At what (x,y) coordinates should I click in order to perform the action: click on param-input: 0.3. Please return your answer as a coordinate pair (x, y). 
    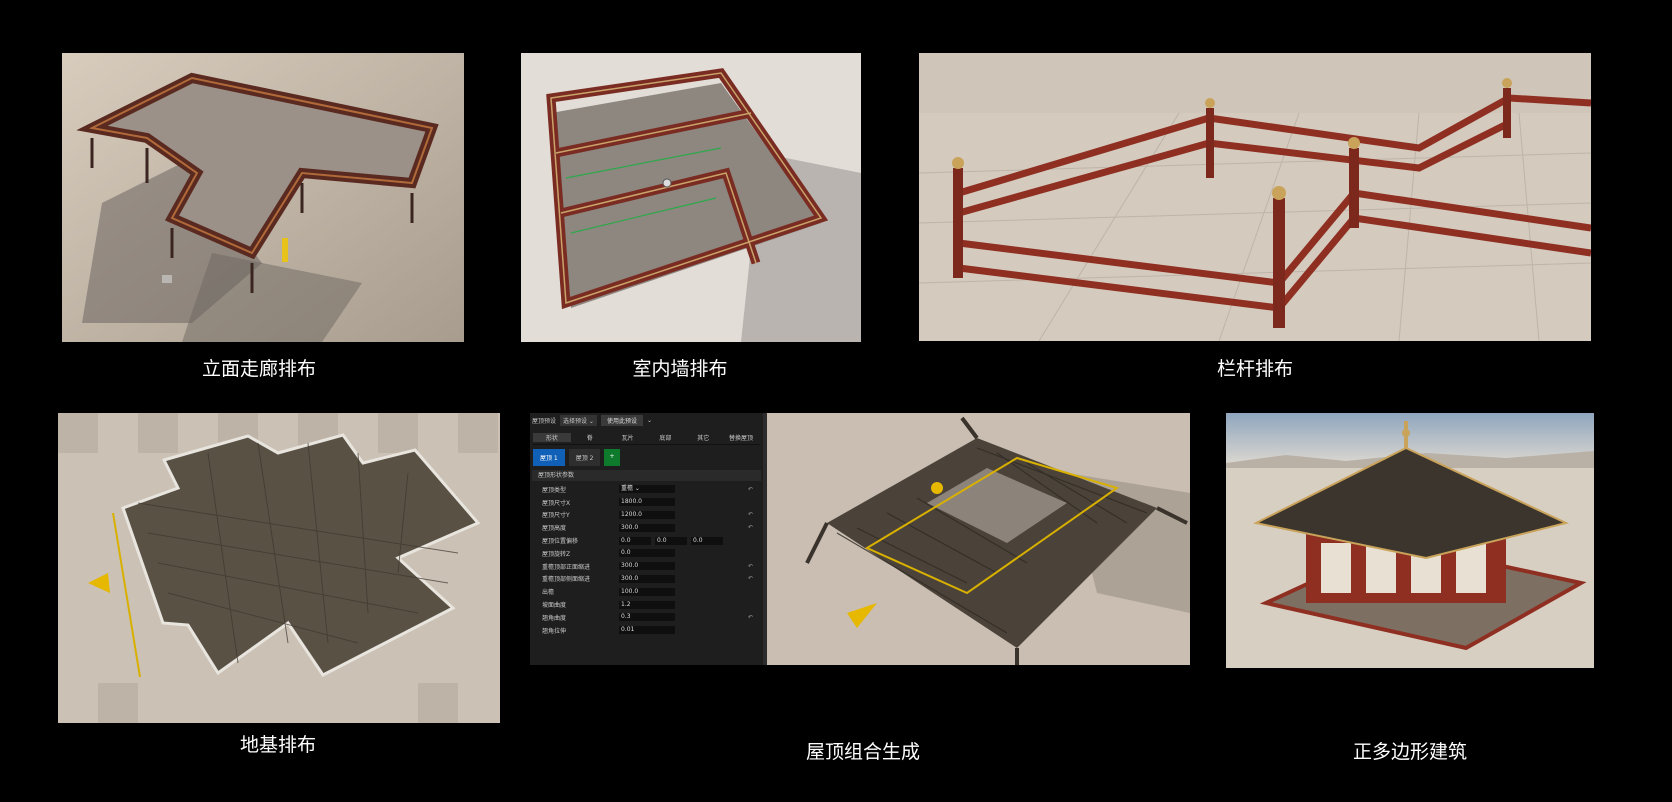
    Looking at the image, I should click on (647, 617).